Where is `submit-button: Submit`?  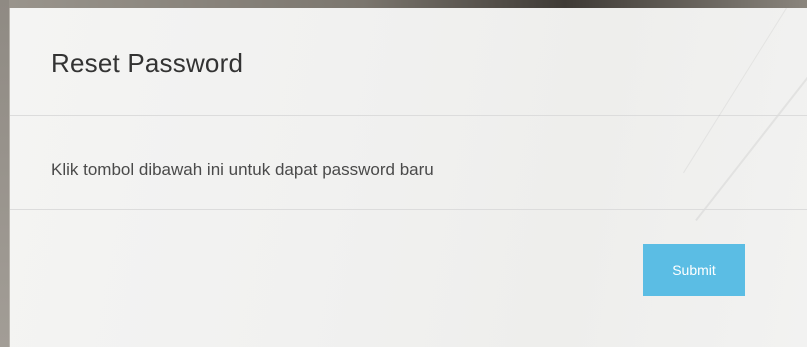 submit-button: Submit is located at coordinates (694, 270).